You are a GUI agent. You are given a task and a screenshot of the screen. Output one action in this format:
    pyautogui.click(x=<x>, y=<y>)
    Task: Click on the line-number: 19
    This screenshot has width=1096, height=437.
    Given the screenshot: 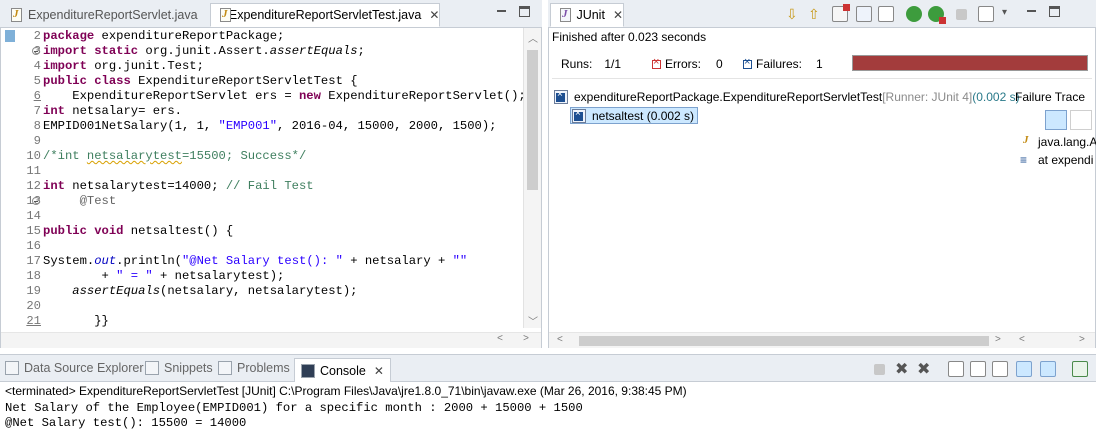 What is the action you would take?
    pyautogui.click(x=33, y=291)
    